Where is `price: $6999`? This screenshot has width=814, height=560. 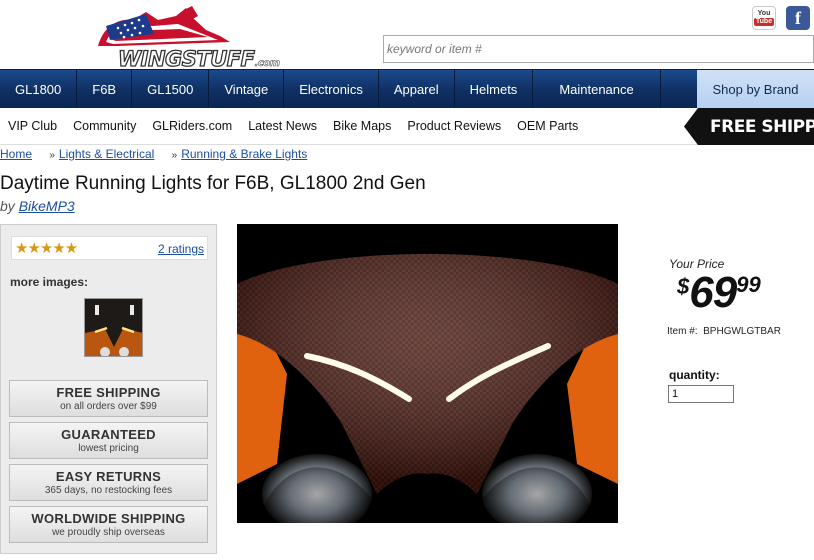
price: $6999 is located at coordinates (719, 293).